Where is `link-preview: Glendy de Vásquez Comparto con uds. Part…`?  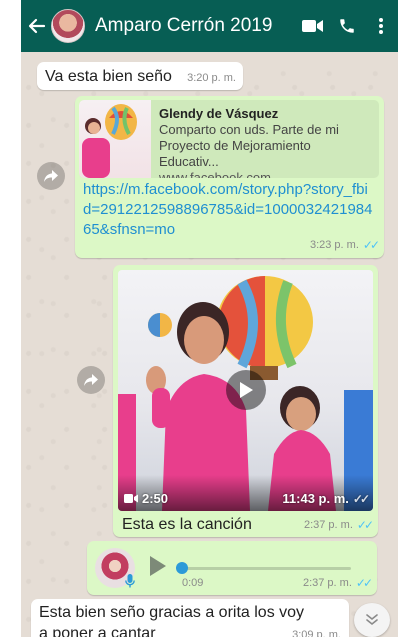 link-preview: Glendy de Vásquez Comparto con uds. Part… is located at coordinates (229, 139).